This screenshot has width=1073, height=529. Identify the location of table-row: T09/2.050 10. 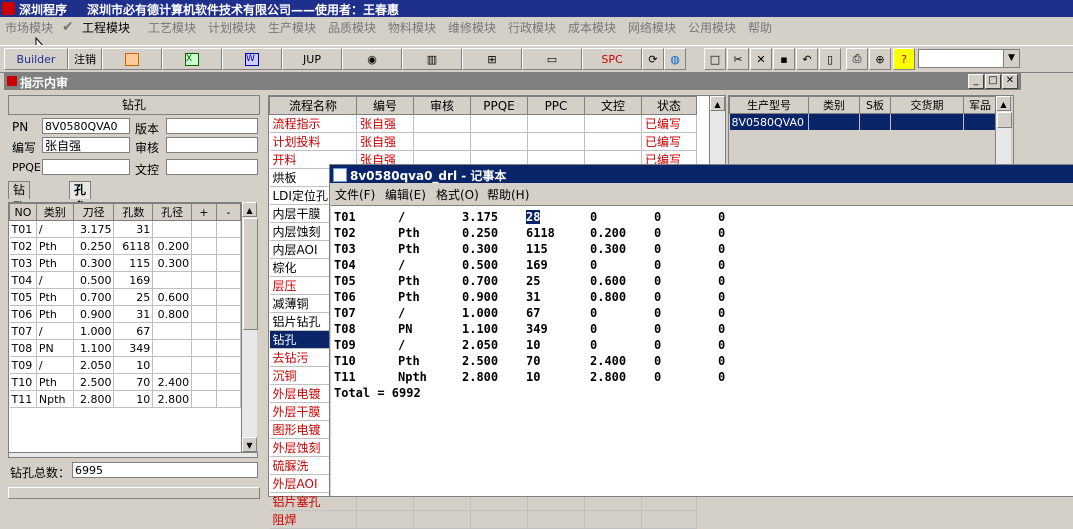
(125, 365).